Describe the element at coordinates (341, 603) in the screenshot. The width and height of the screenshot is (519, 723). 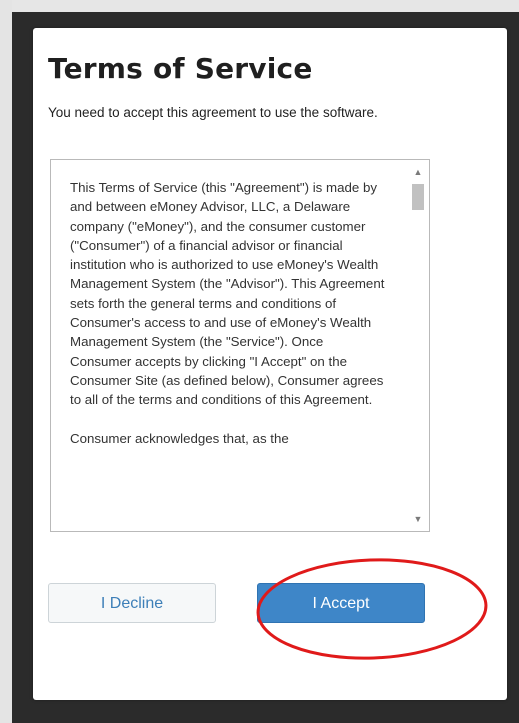
I see `accept-button: I Accept` at that location.